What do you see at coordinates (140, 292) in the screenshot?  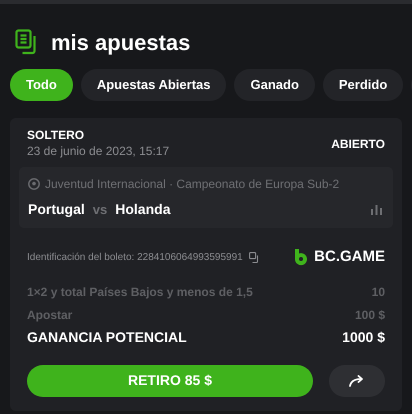 I see `line-label: 1×2 y total Países Bajos y menos de 1,5` at bounding box center [140, 292].